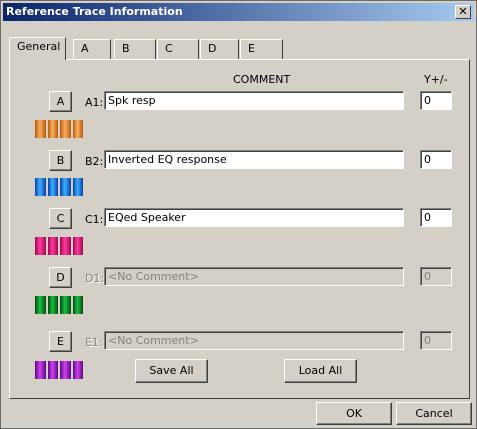 Image resolution: width=477 pixels, height=429 pixels. Describe the element at coordinates (254, 100) in the screenshot. I see `trace-a-comment-field: Spk resp` at that location.